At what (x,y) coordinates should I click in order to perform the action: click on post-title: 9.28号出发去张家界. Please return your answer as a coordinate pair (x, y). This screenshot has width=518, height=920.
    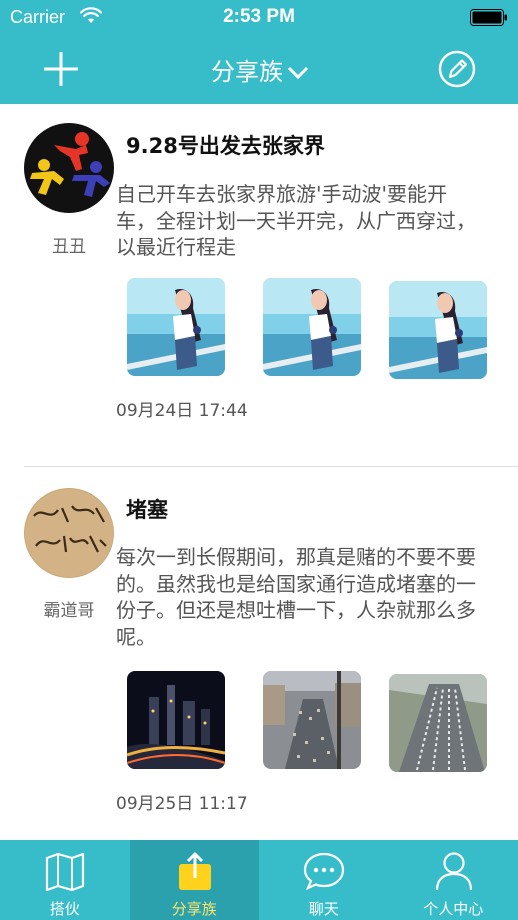
    Looking at the image, I should click on (225, 146).